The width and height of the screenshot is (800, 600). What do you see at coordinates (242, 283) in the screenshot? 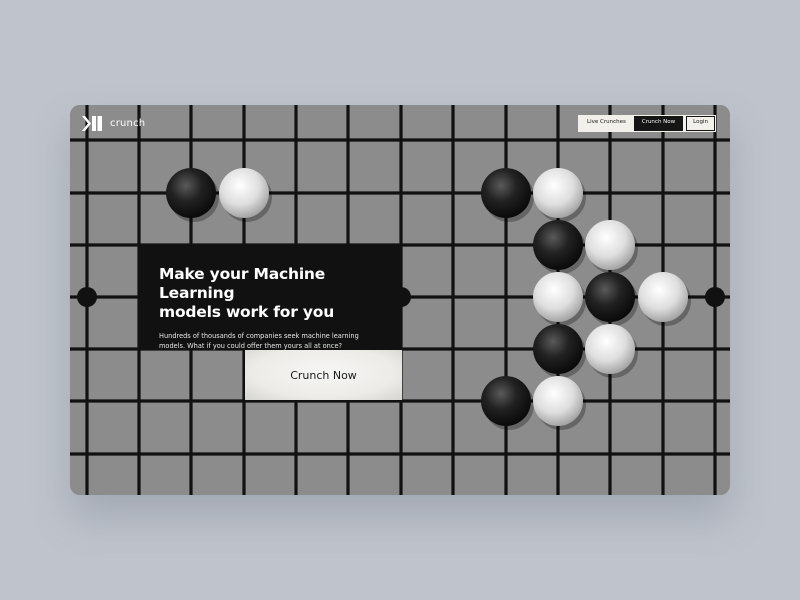
I see `hero-title-line-1: Make your Machine Learning` at bounding box center [242, 283].